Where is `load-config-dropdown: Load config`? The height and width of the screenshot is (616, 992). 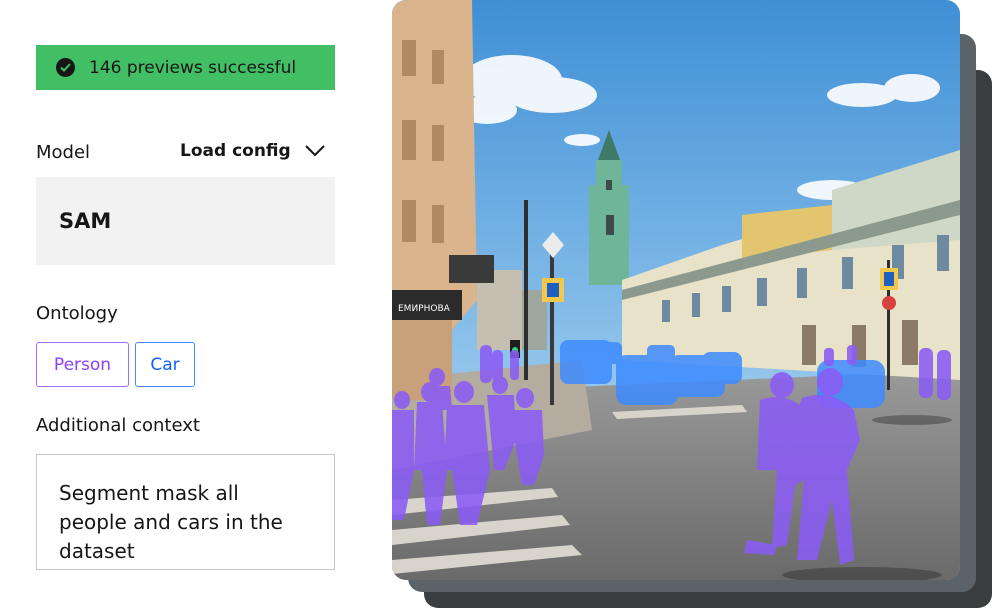 load-config-dropdown: Load config is located at coordinates (252, 151).